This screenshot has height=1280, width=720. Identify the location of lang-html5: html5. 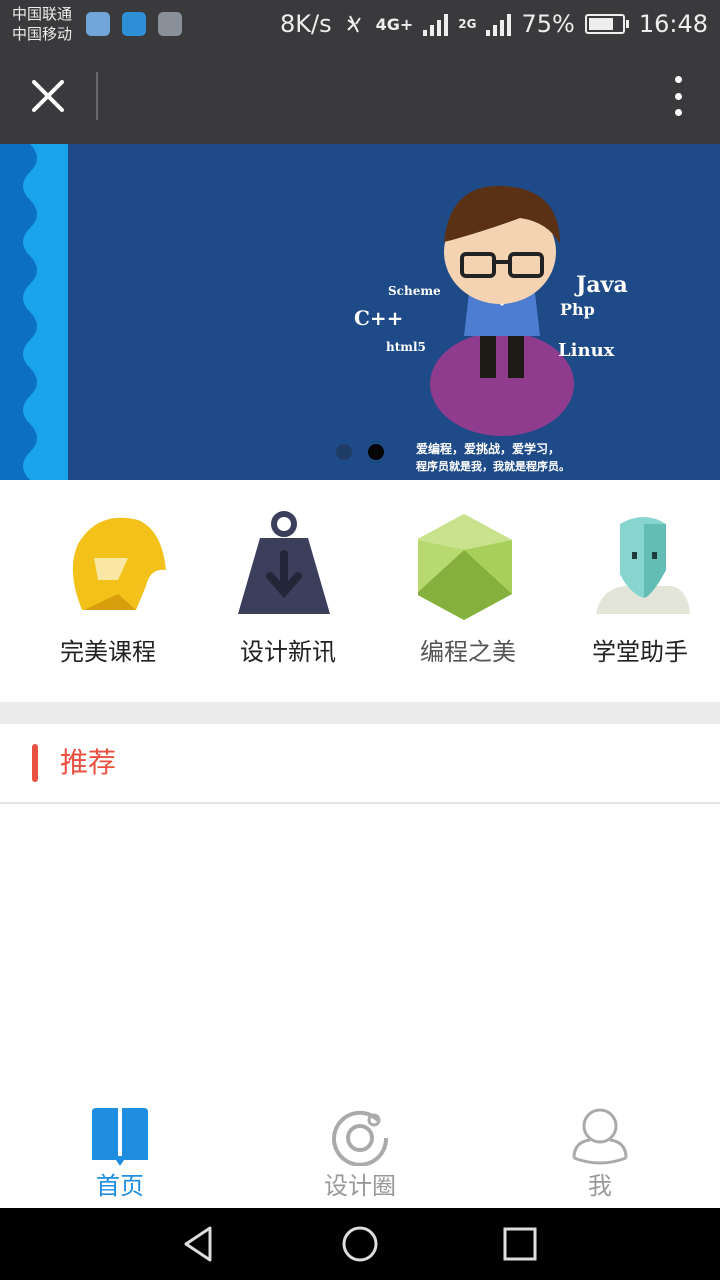
(406, 347).